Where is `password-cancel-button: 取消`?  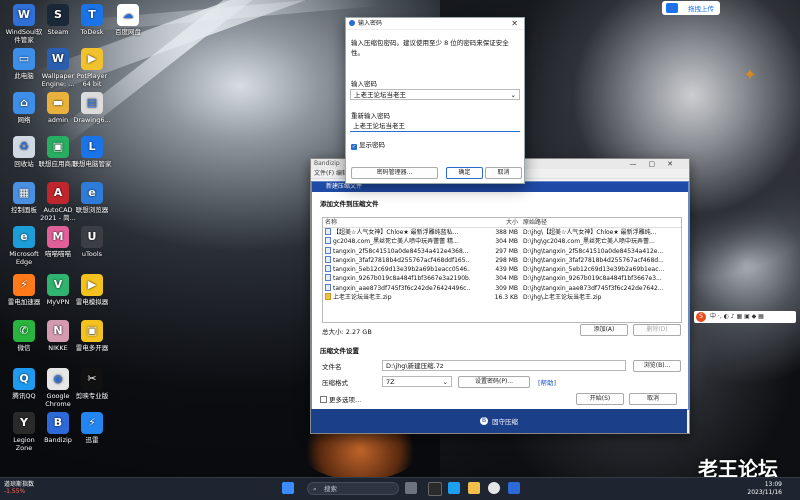 password-cancel-button: 取消 is located at coordinates (503, 173).